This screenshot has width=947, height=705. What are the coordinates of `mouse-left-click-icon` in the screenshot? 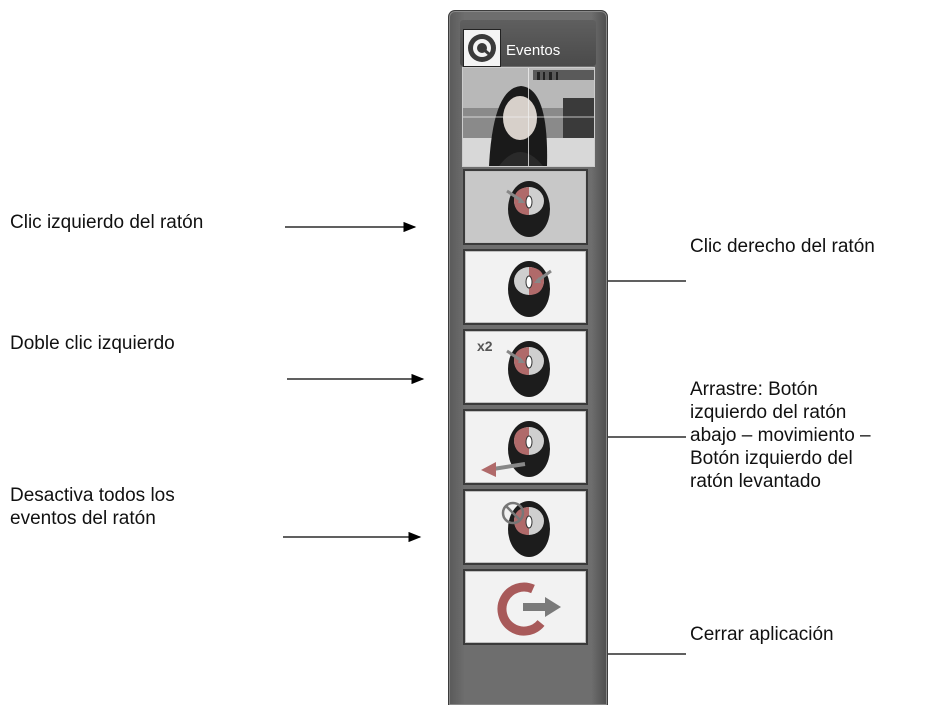 It's located at (528, 209).